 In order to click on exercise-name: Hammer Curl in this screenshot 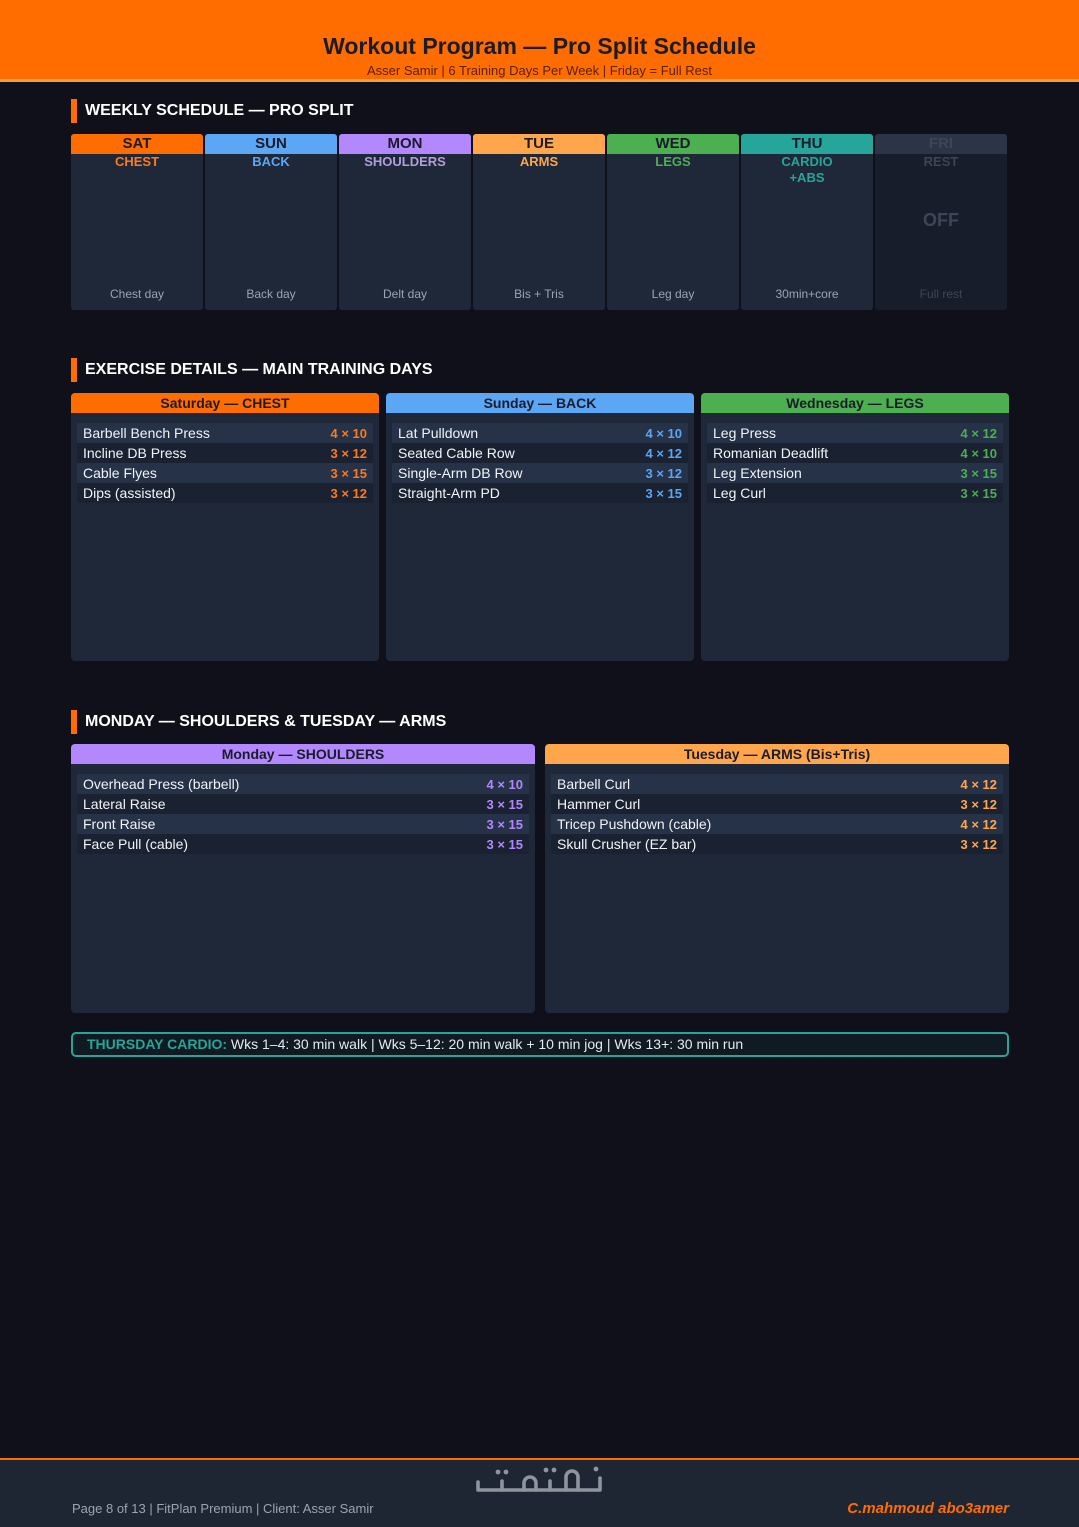, I will do `click(599, 804)`.